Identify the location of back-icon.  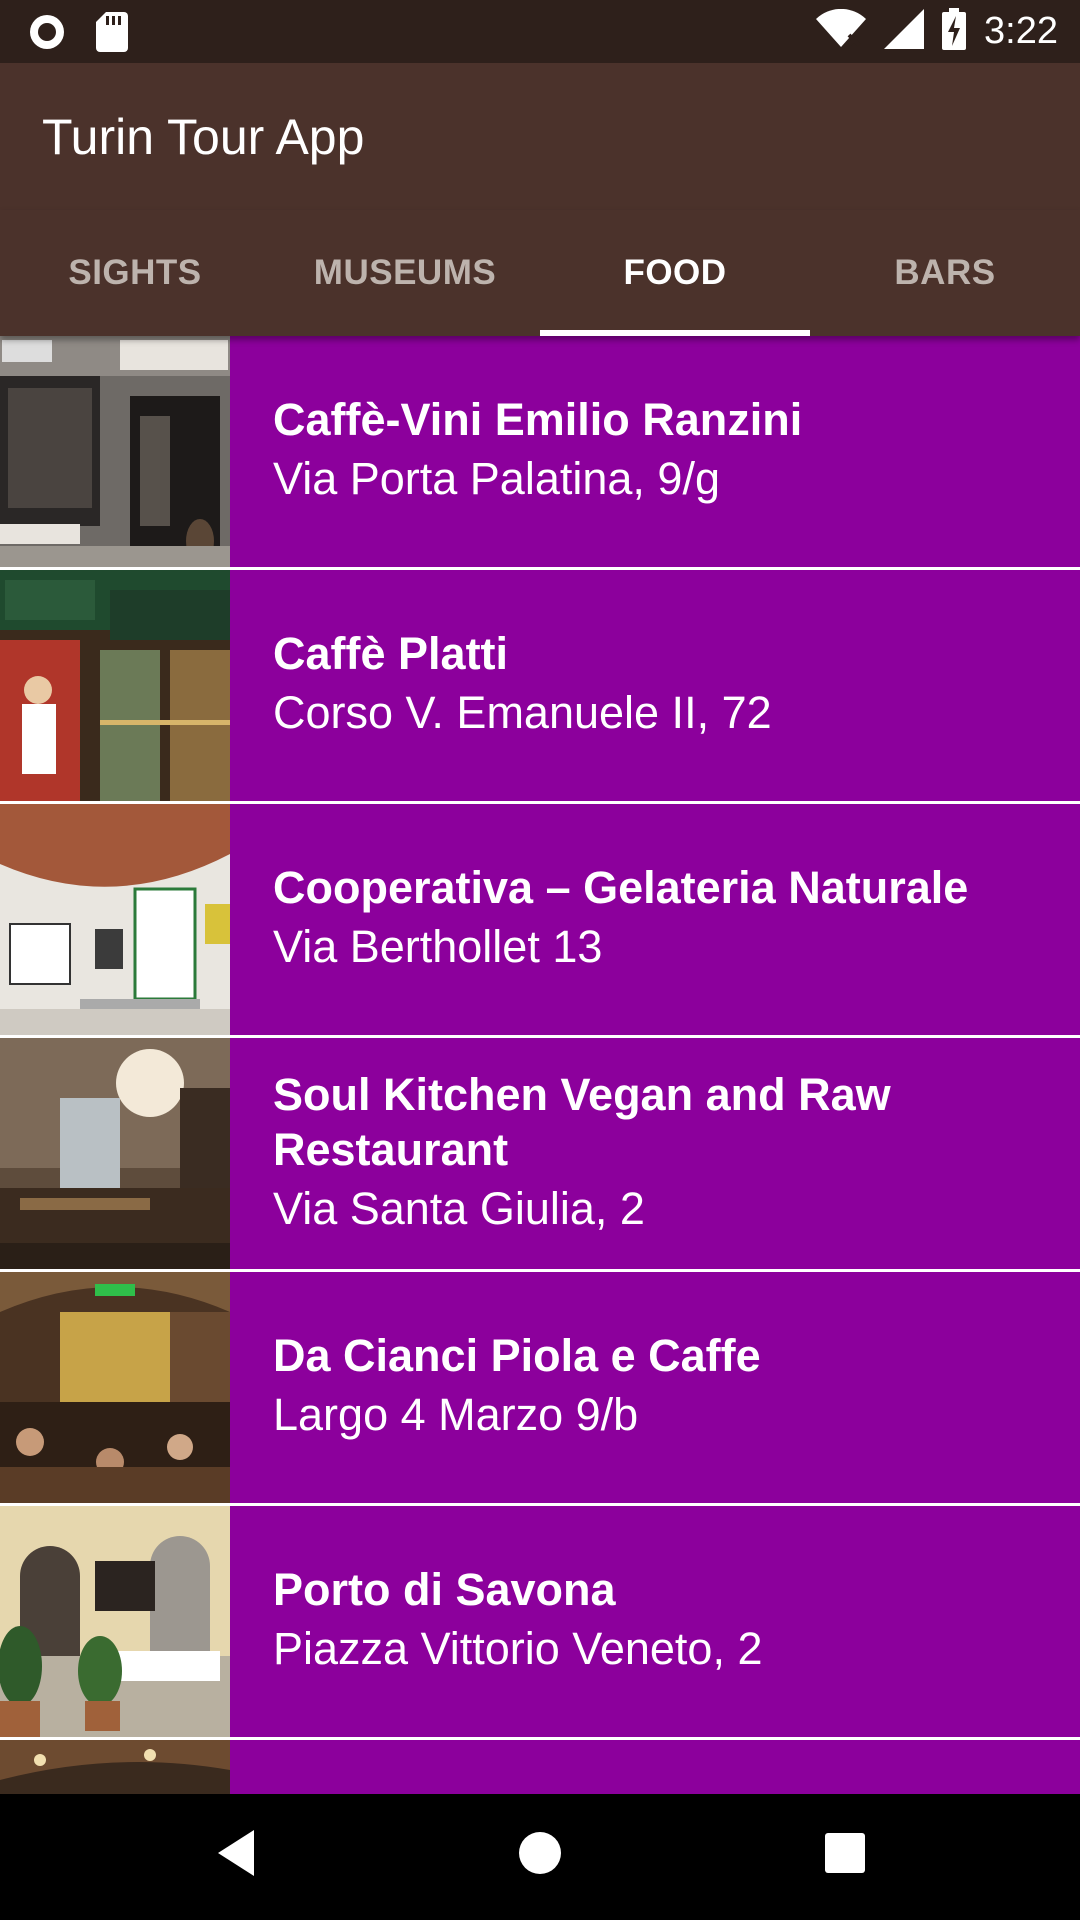
(236, 1855).